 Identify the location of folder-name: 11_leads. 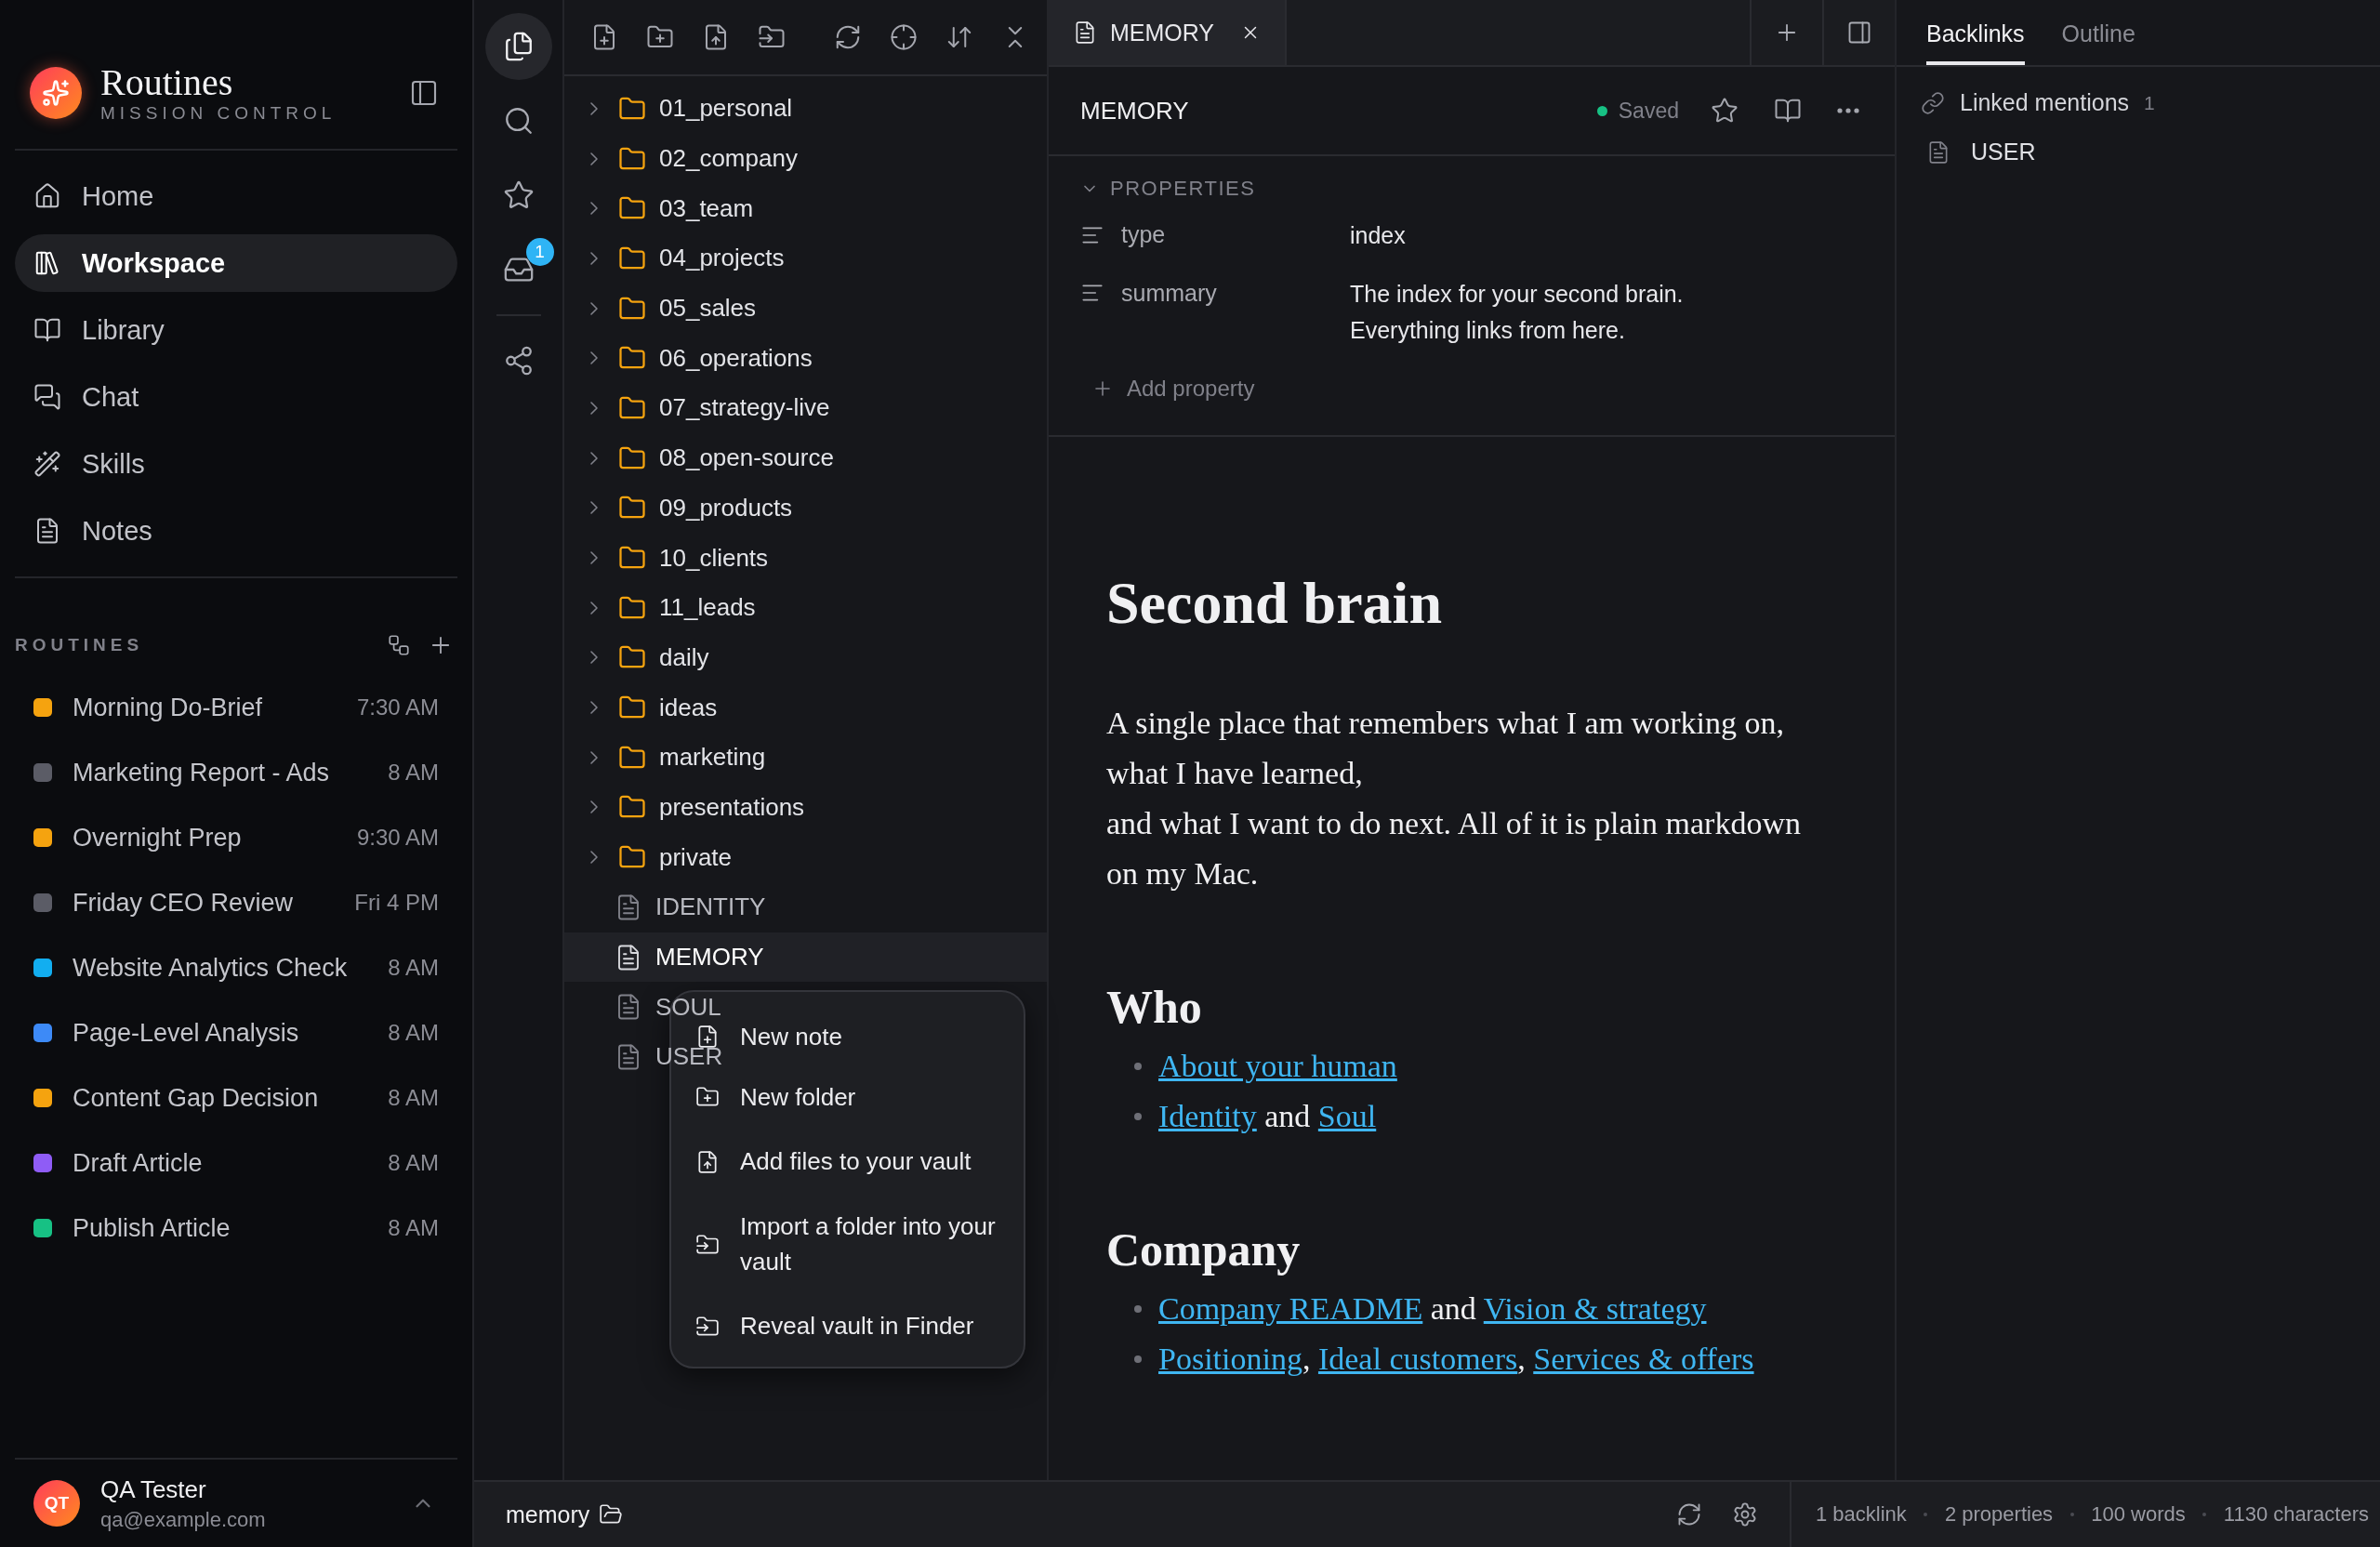
(707, 608).